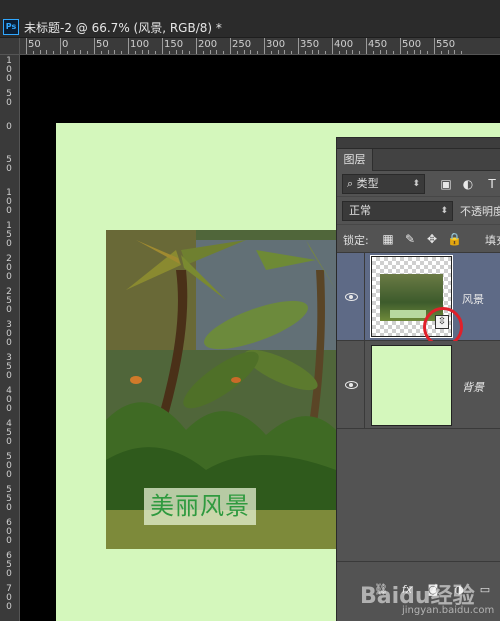  Describe the element at coordinates (350, 183) in the screenshot. I see `search-icon: ⌕` at that location.